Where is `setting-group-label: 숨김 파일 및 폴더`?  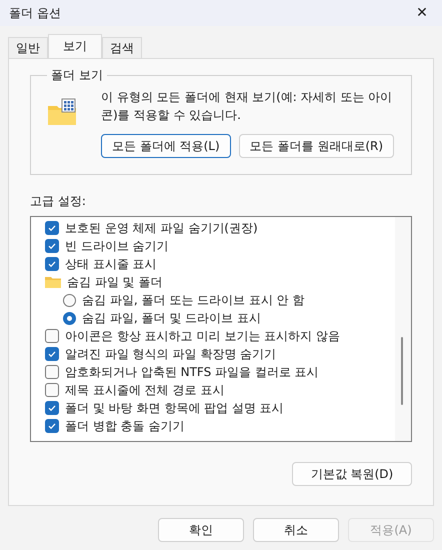
setting-group-label: 숨김 파일 및 폴더 is located at coordinates (114, 282).